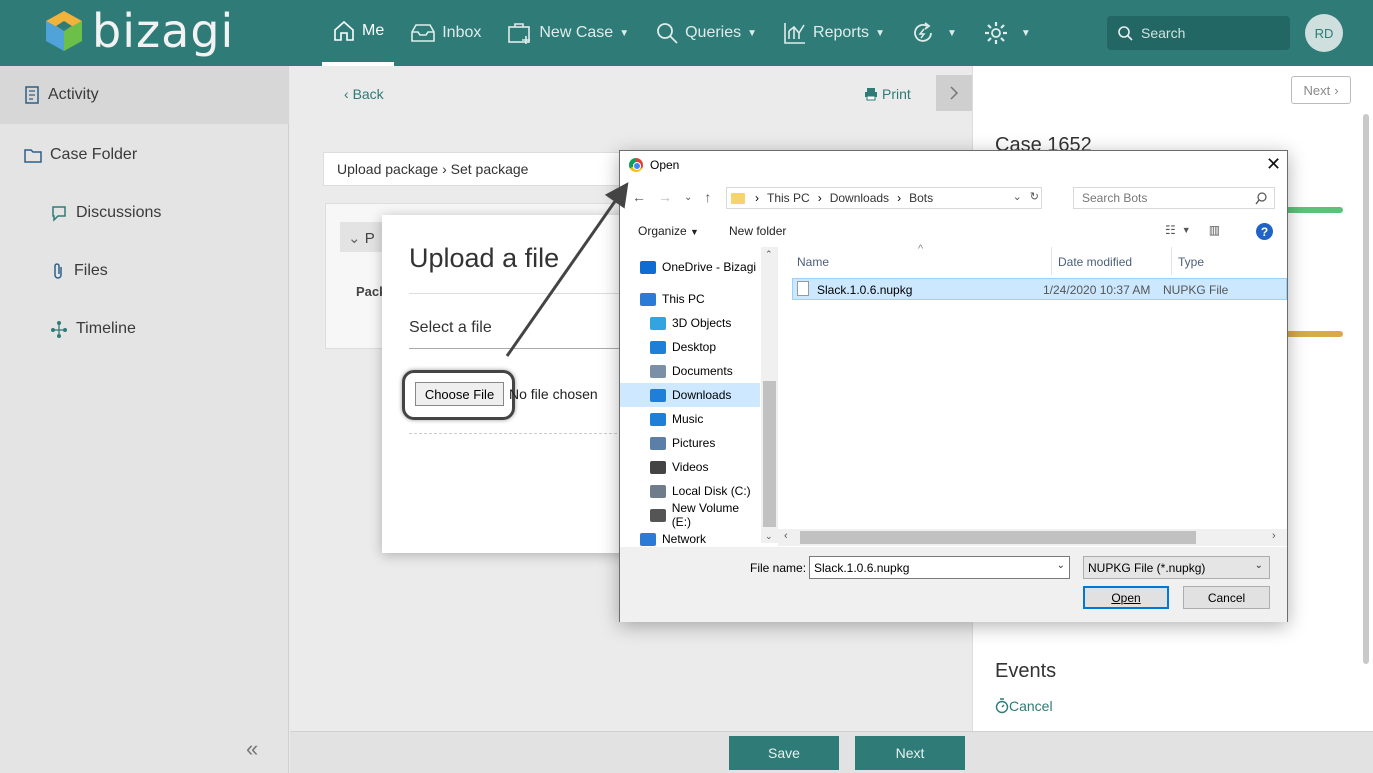  What do you see at coordinates (939, 567) in the screenshot?
I see `file-name-input: Slack.1.0.6.nupkg ⌄` at bounding box center [939, 567].